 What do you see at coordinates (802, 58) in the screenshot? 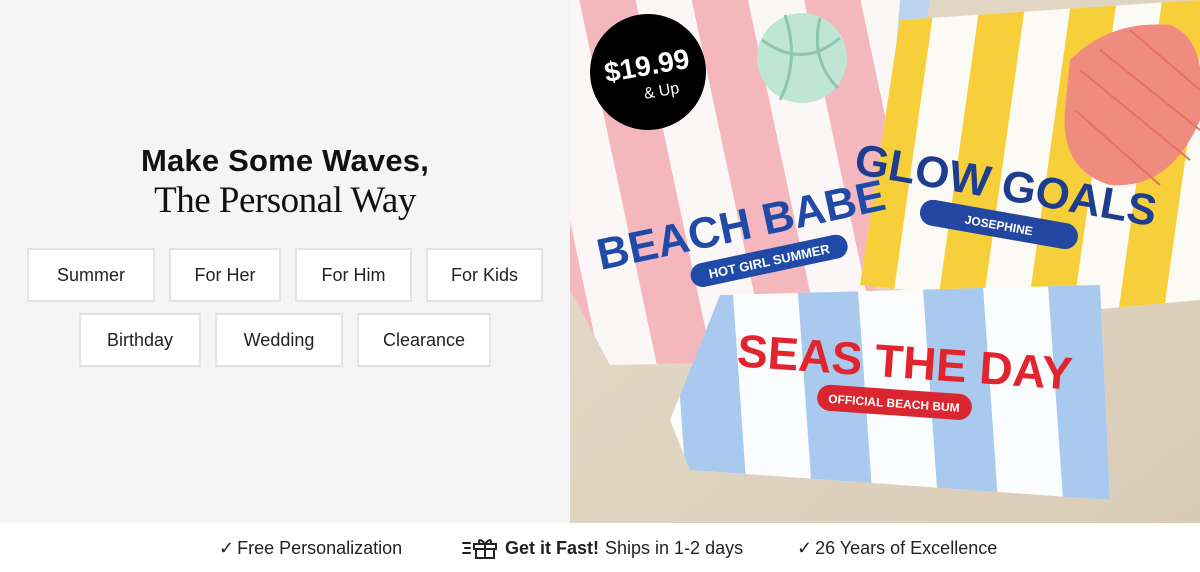
I see `volleyball-icon` at bounding box center [802, 58].